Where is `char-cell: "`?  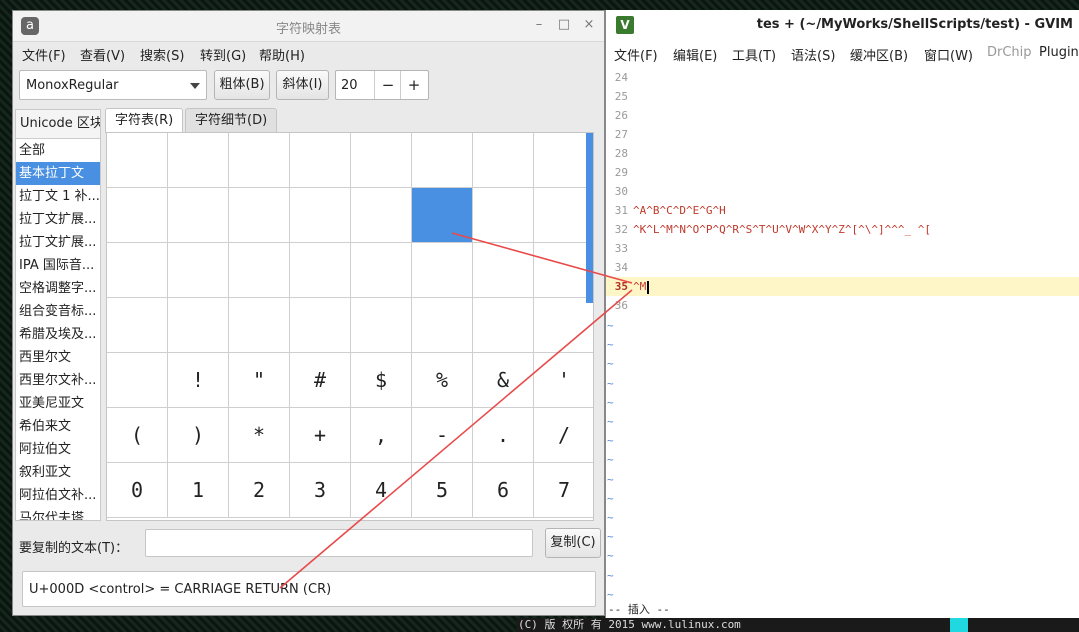
char-cell: " is located at coordinates (259, 380).